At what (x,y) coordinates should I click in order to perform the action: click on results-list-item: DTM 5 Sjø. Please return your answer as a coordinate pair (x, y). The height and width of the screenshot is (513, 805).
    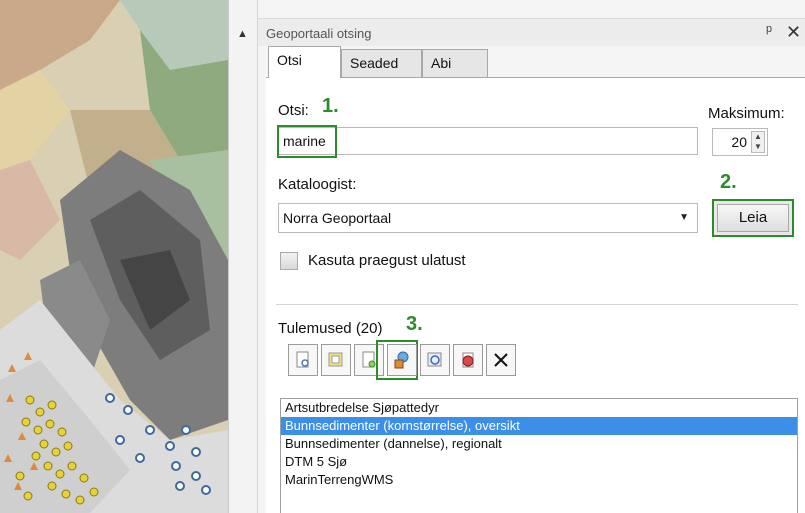
    Looking at the image, I should click on (539, 462).